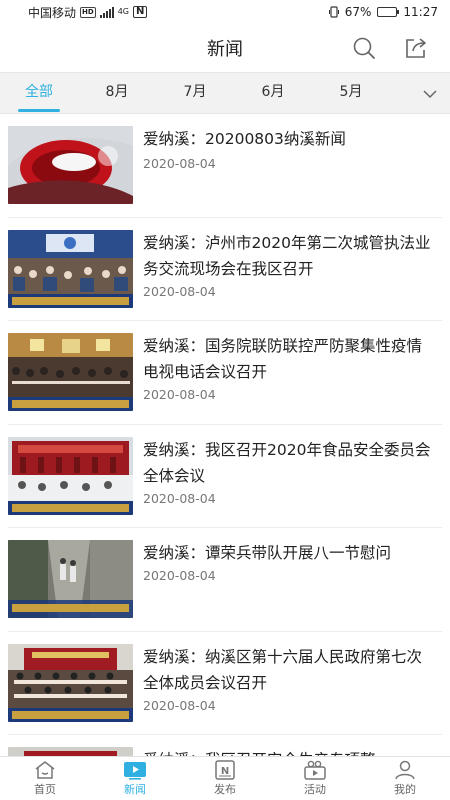 The width and height of the screenshot is (450, 800). I want to click on vibrate-icon, so click(333, 12).